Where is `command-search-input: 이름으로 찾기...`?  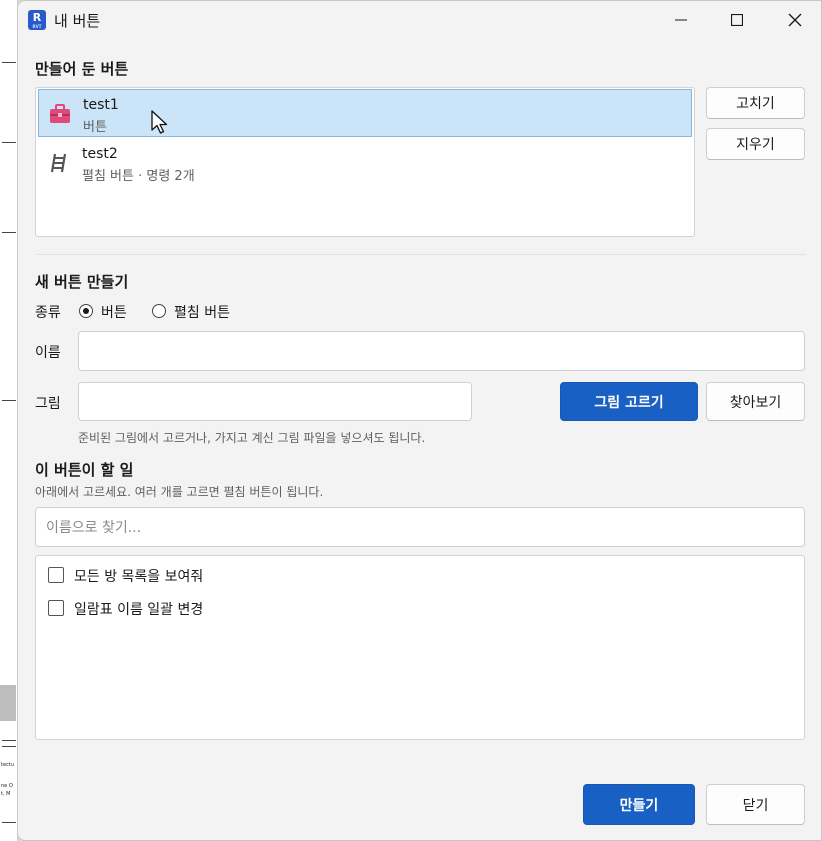
command-search-input: 이름으로 찾기... is located at coordinates (420, 527).